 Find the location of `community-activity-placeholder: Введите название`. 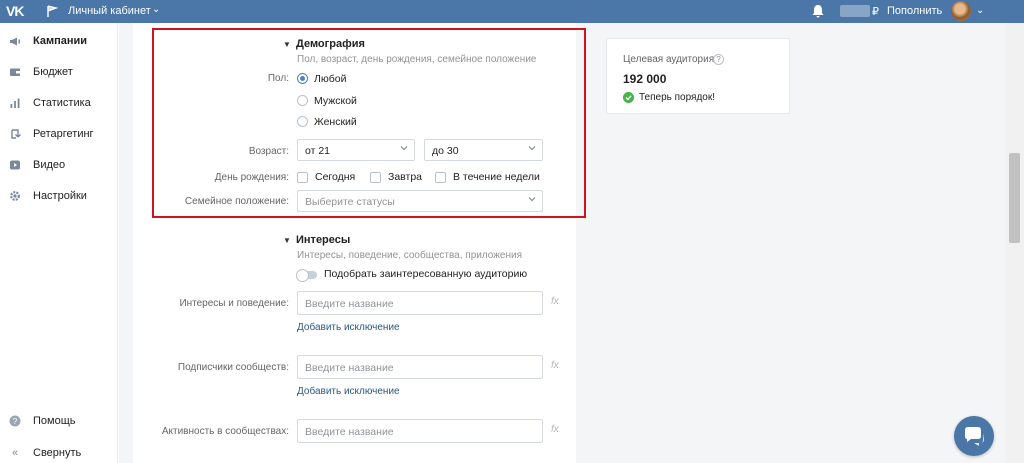

community-activity-placeholder: Введите название is located at coordinates (349, 432).